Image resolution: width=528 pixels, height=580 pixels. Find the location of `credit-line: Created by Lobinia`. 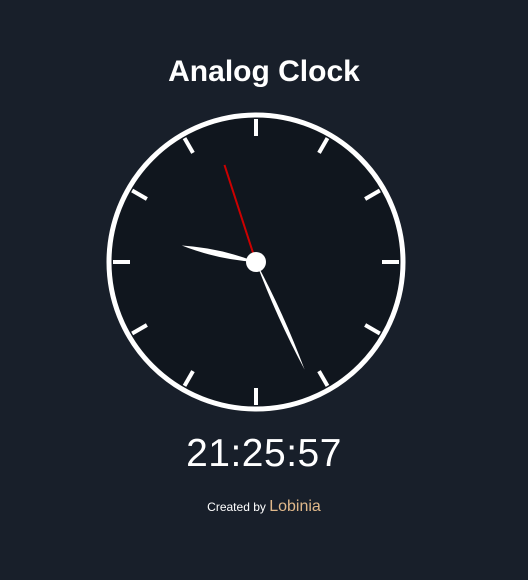

credit-line: Created by Lobinia is located at coordinates (264, 507).